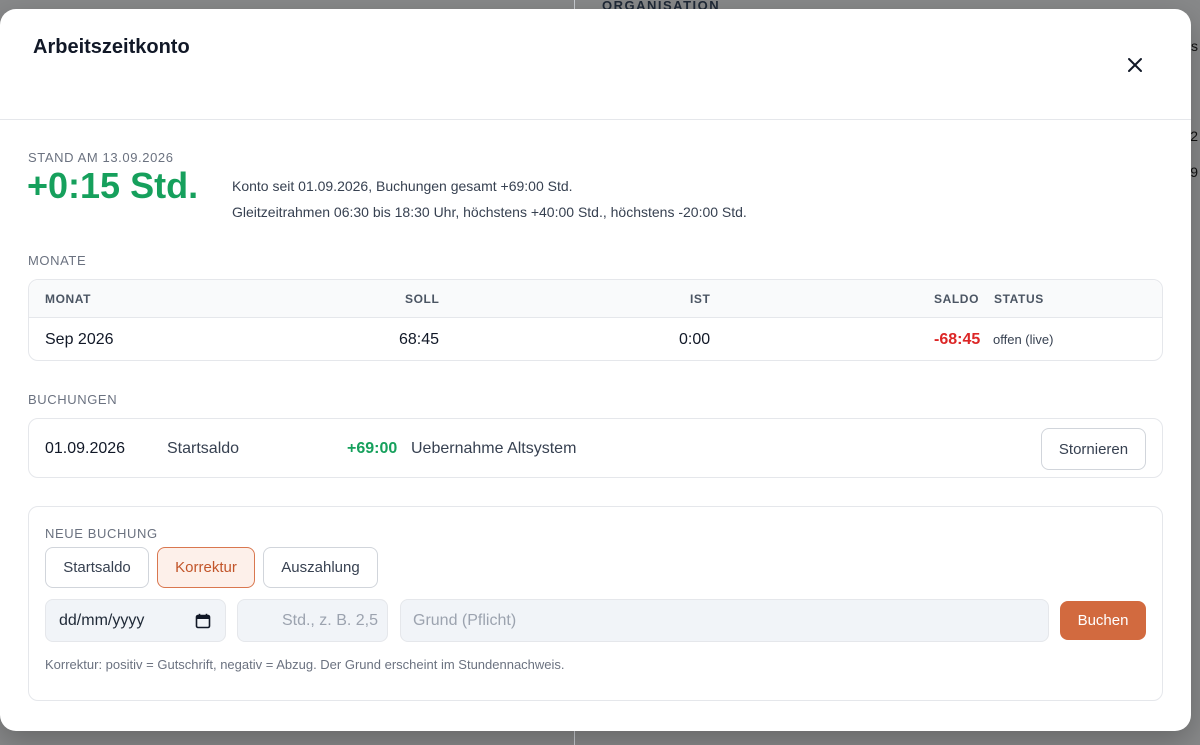 This screenshot has height=745, width=1200. I want to click on column-header-ist: IST, so click(700, 299).